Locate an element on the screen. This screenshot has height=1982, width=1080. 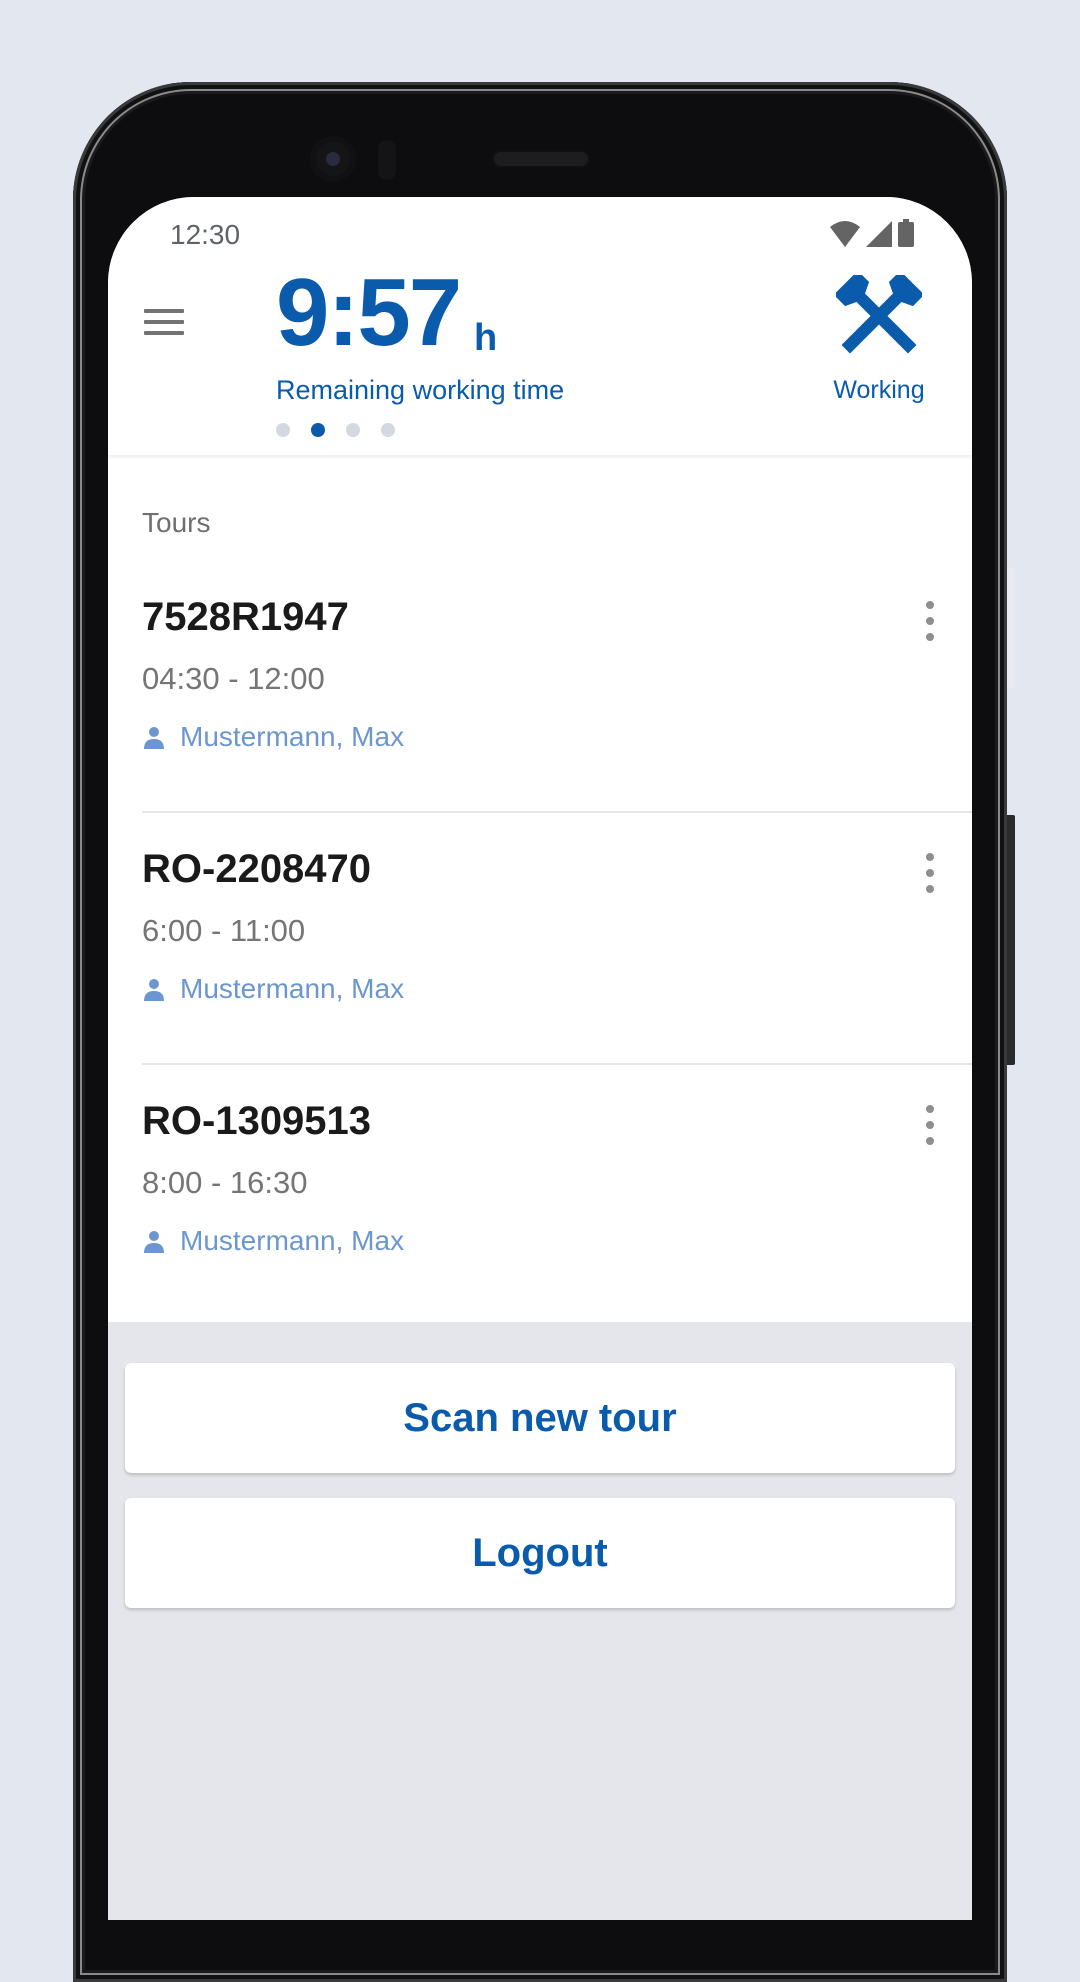
status-bar-time: 12:30 is located at coordinates (205, 234).